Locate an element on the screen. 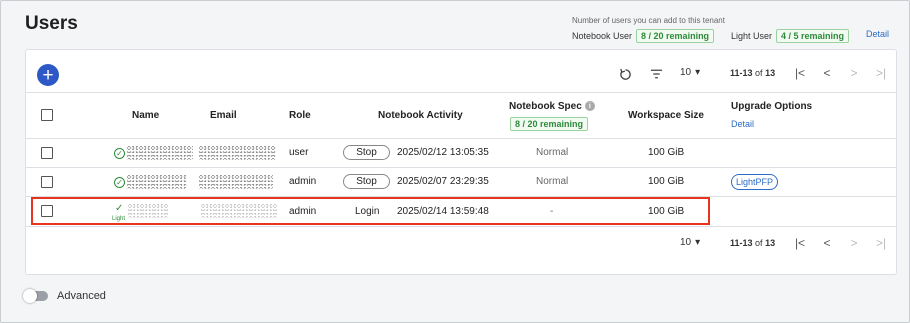  plus-icon: + is located at coordinates (48, 75).